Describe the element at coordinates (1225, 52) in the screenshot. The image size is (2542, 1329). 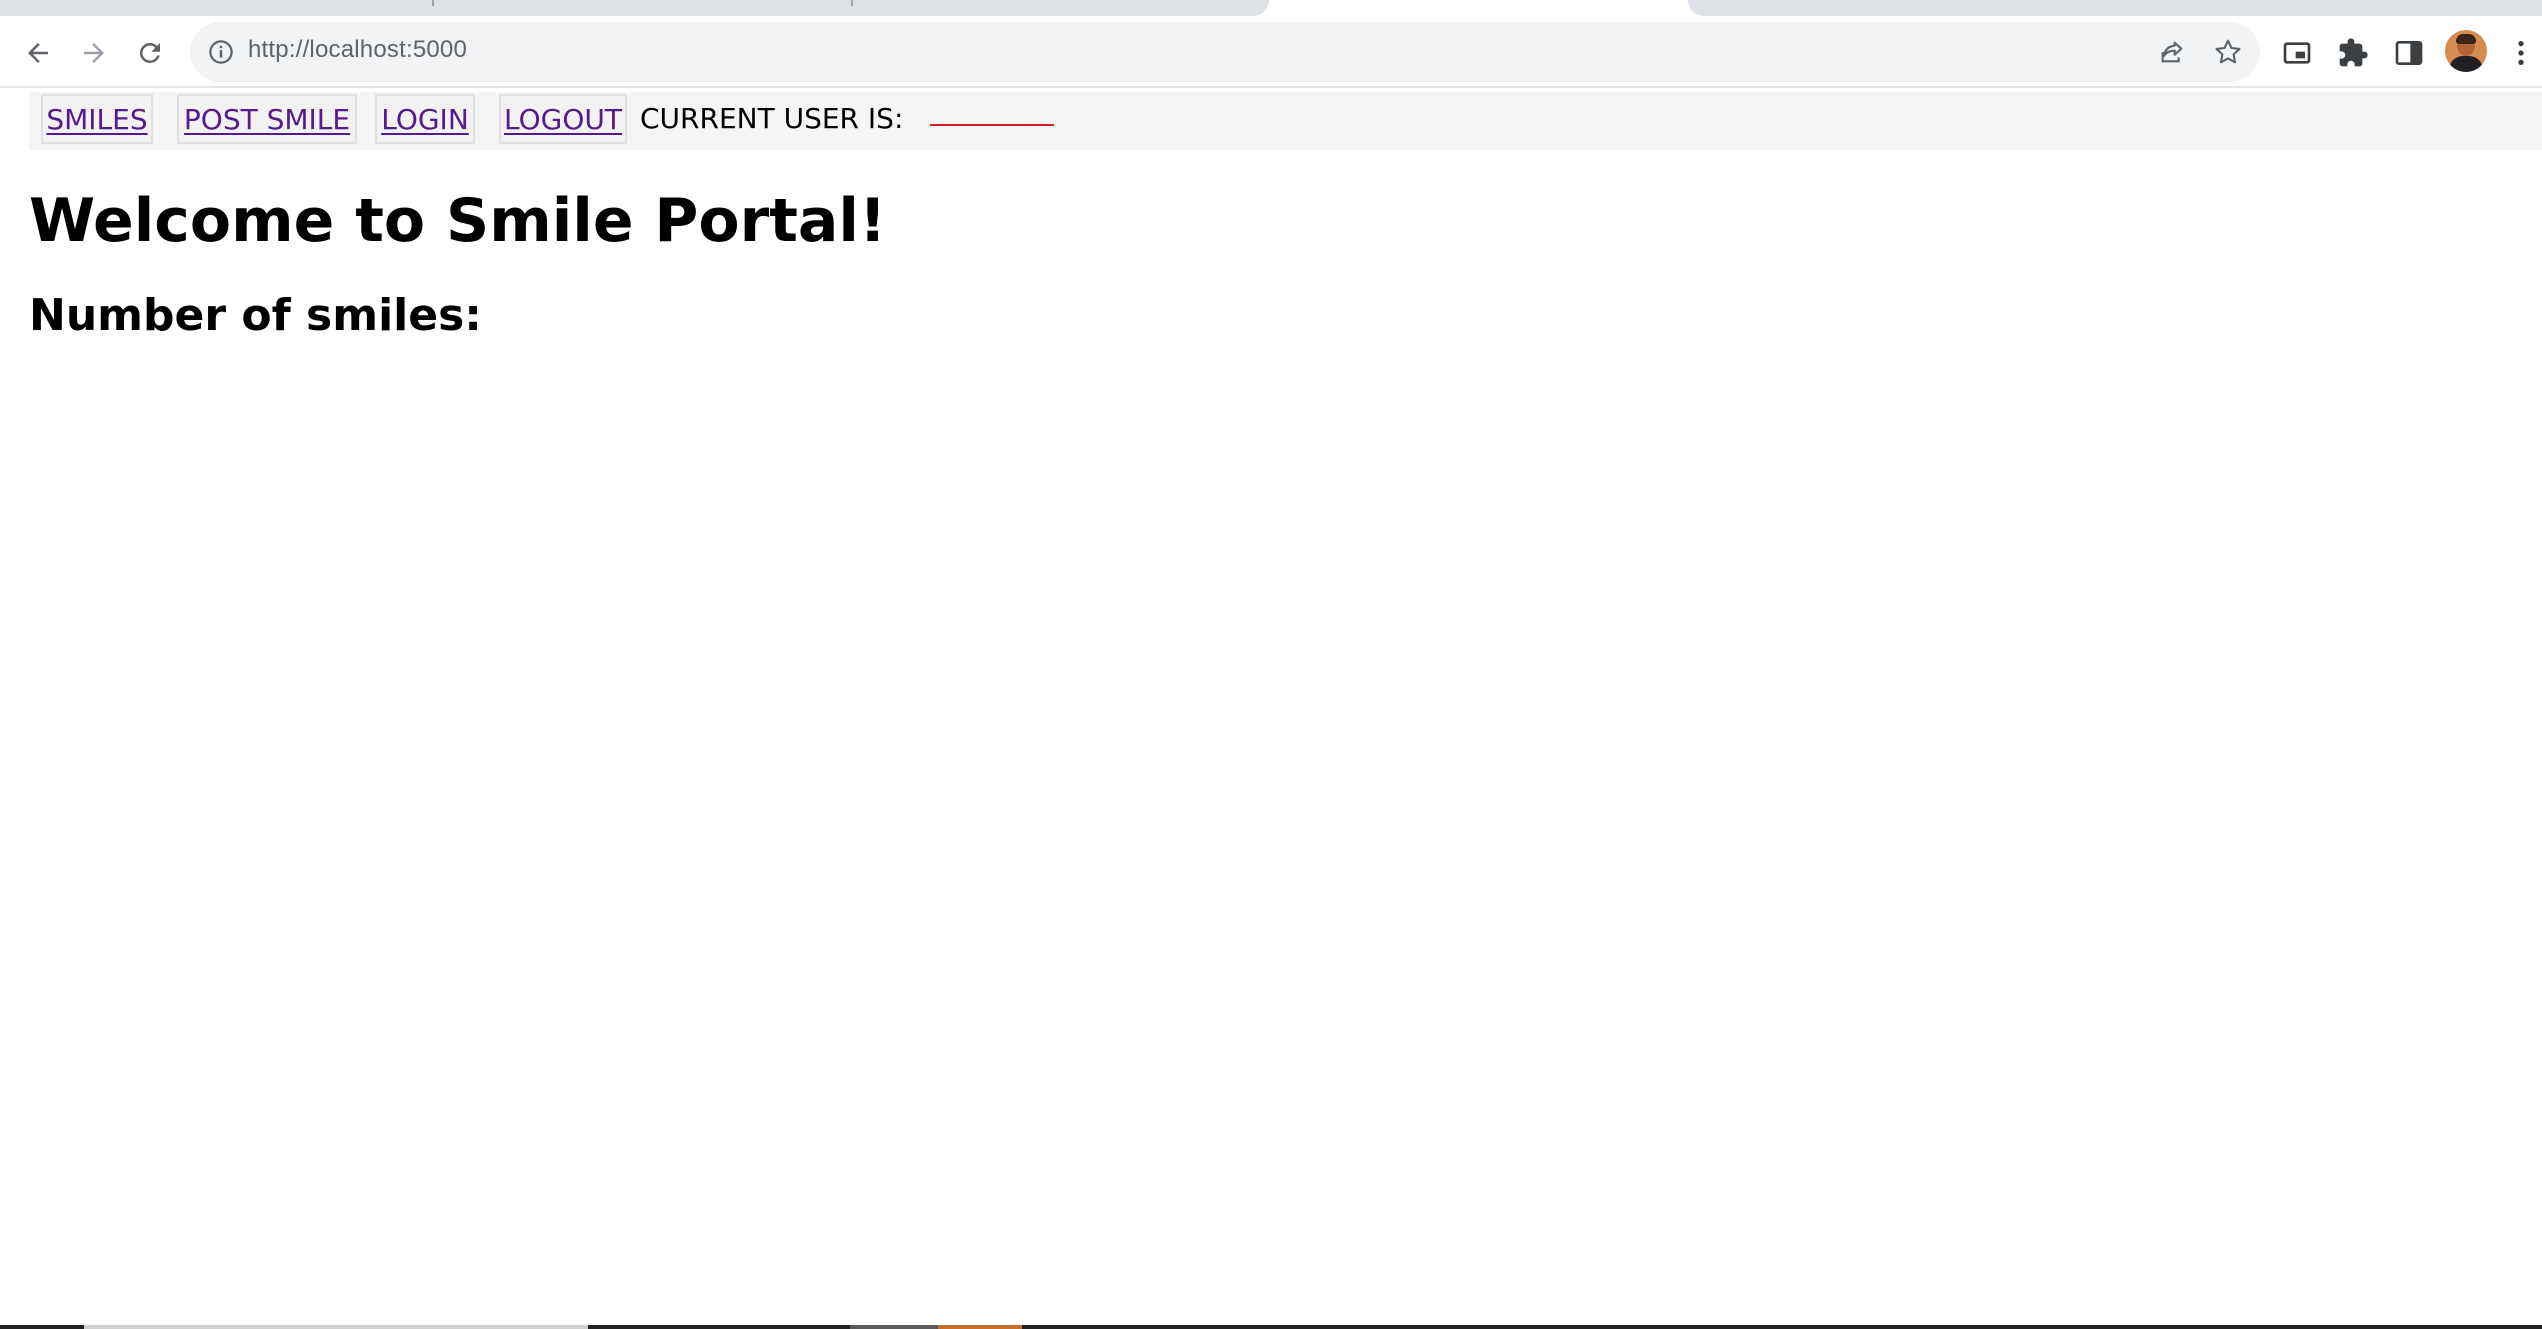
I see `address-bar: http://localhost:5000` at that location.